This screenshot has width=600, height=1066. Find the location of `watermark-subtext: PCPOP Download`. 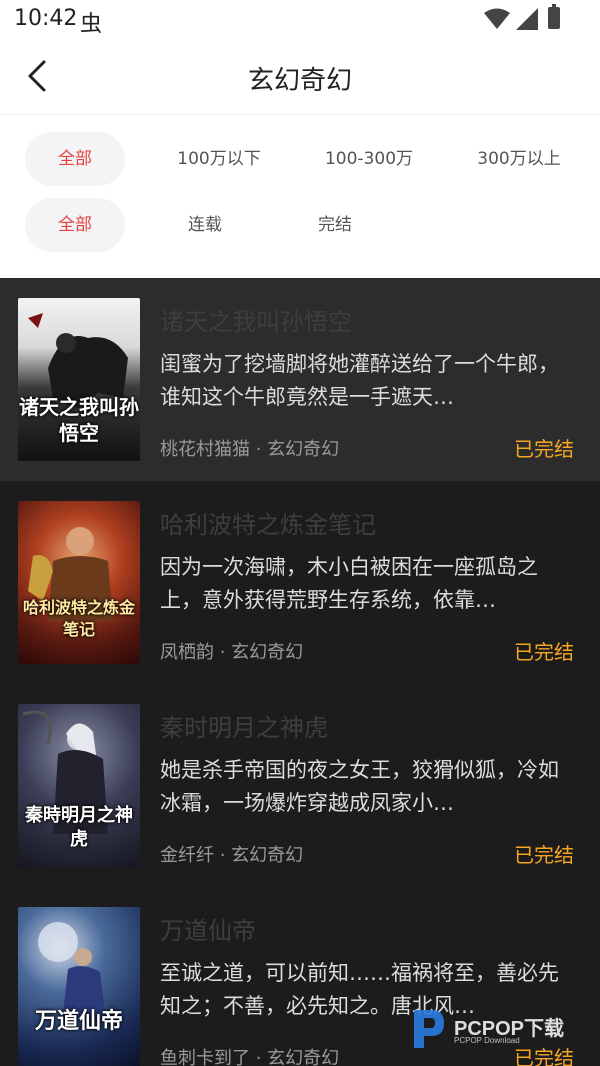

watermark-subtext: PCPOP Download is located at coordinates (487, 1040).